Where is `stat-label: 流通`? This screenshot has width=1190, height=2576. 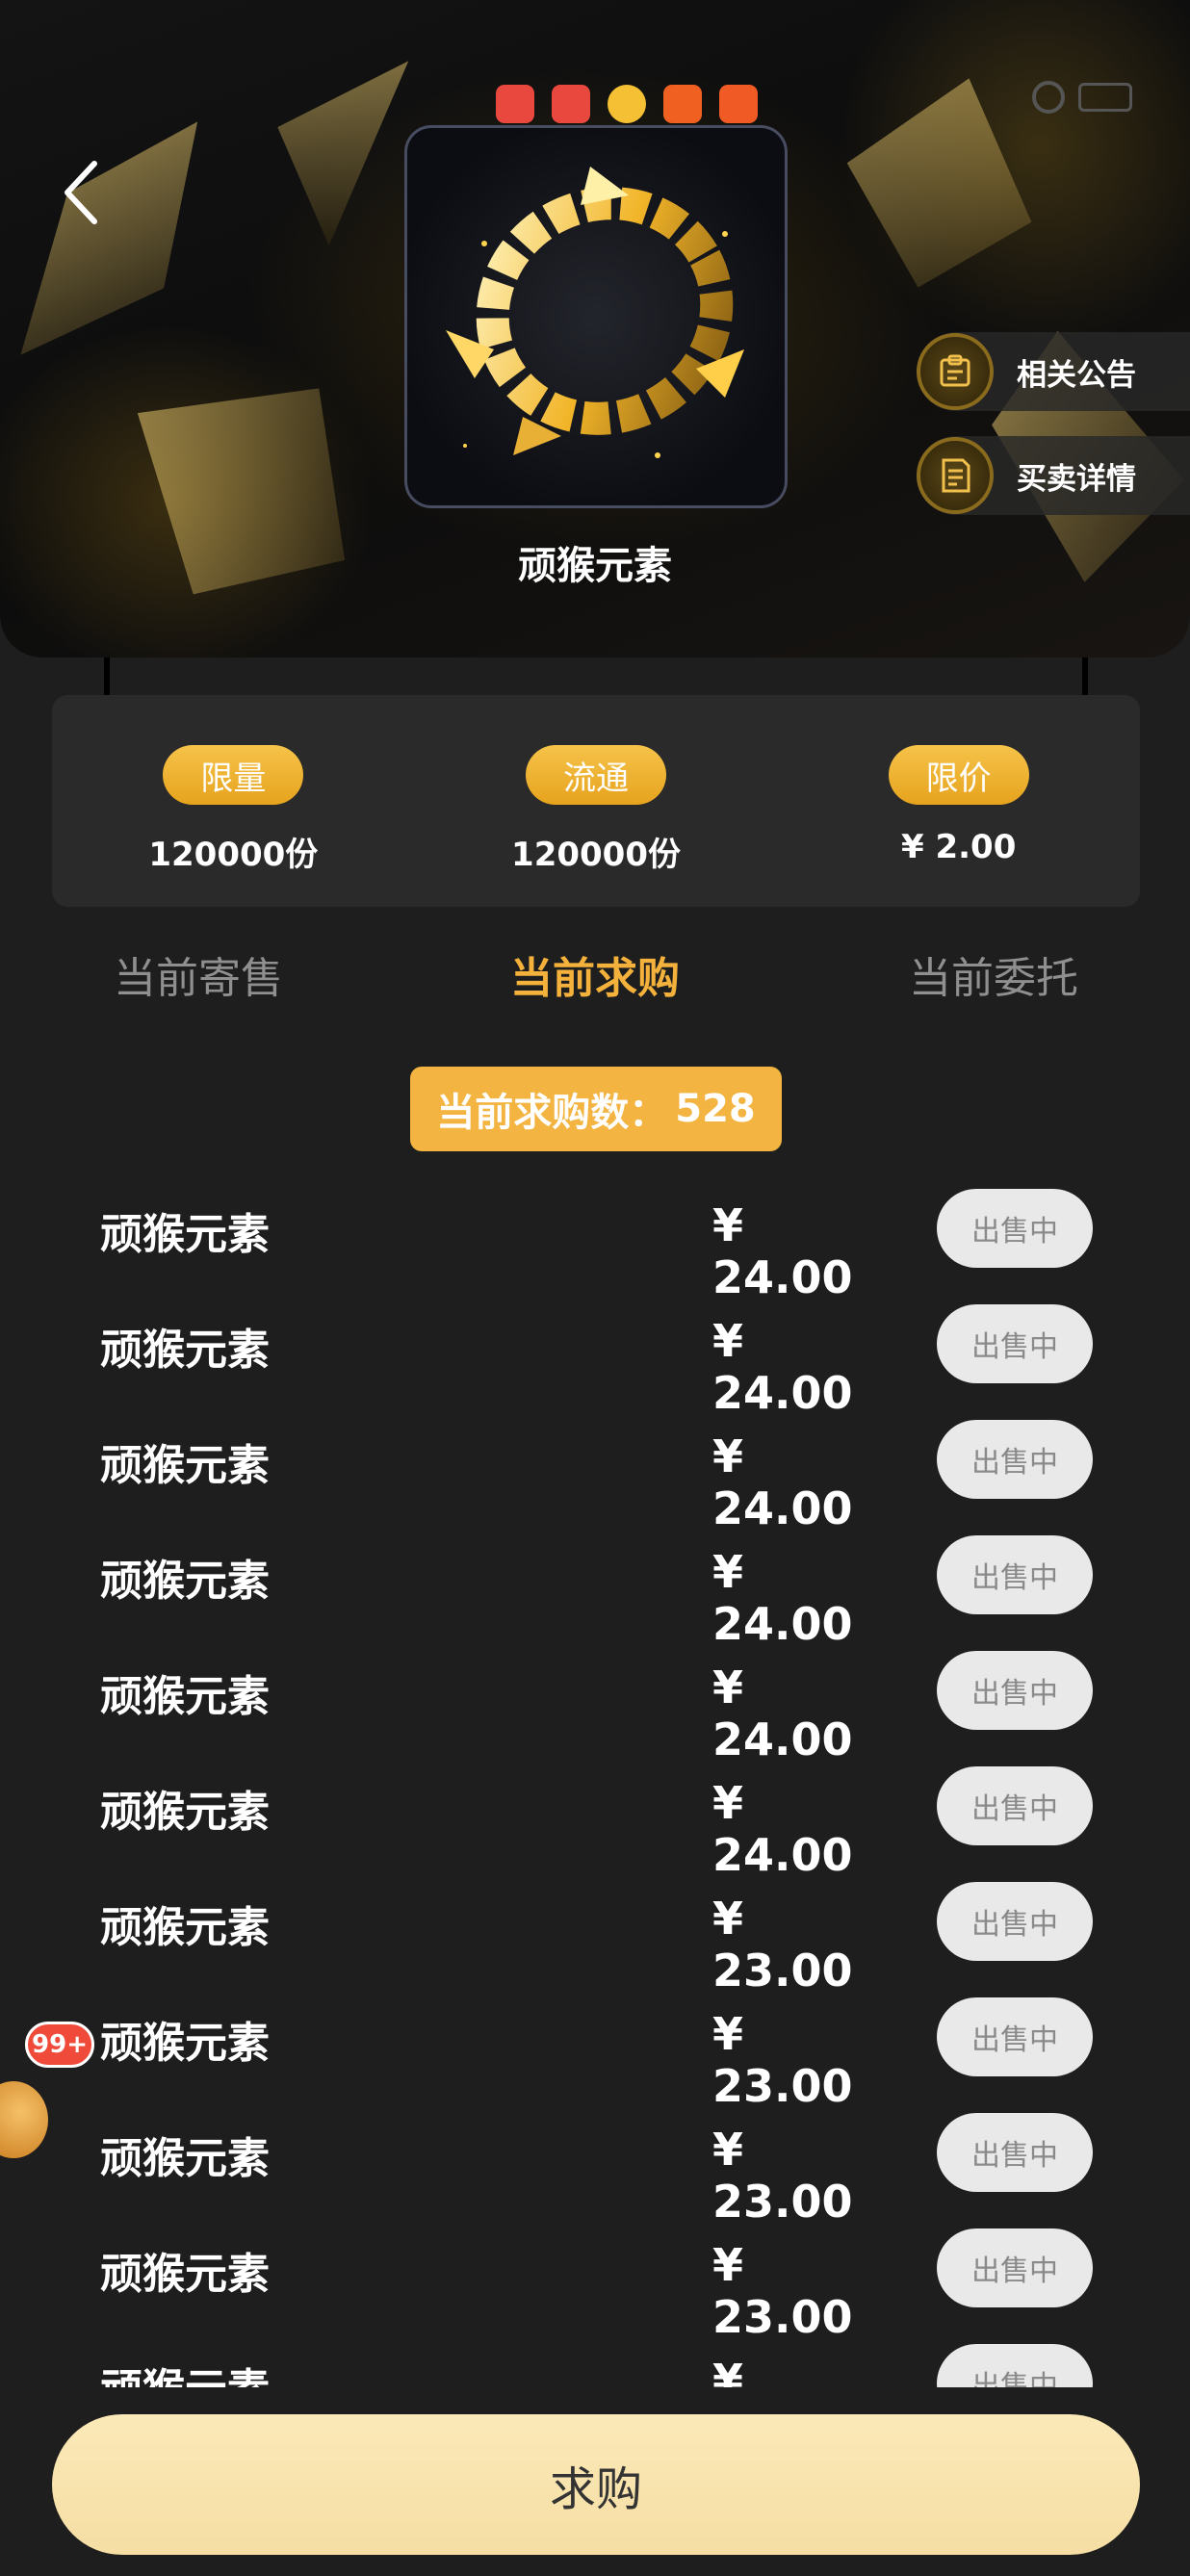 stat-label: 流通 is located at coordinates (596, 775).